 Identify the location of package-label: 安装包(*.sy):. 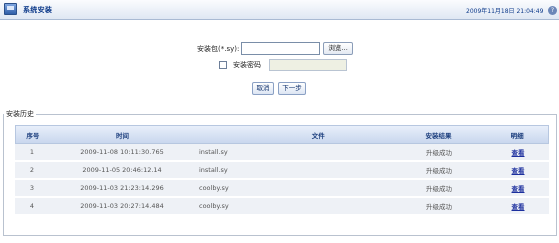
(218, 48).